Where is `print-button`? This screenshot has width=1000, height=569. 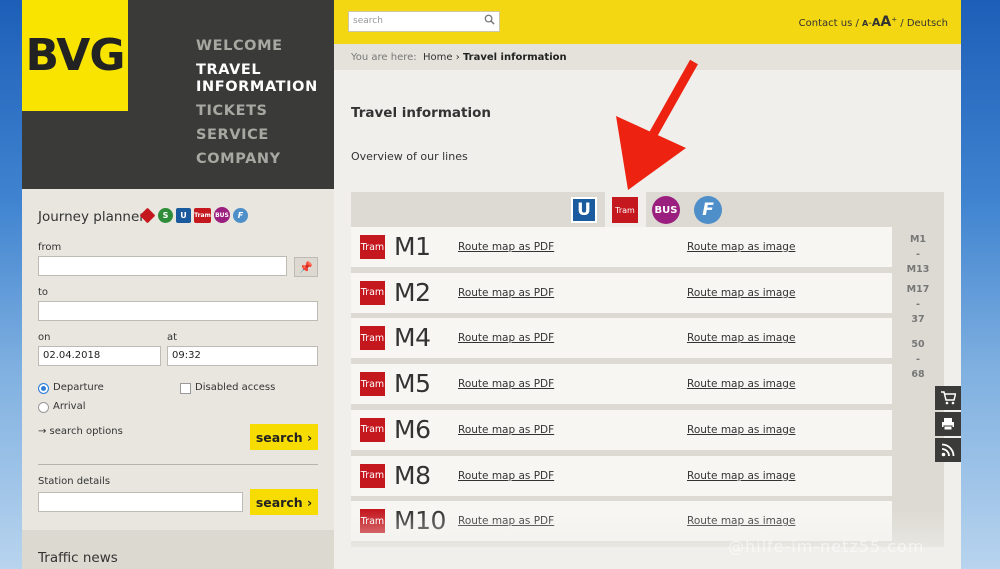 print-button is located at coordinates (948, 424).